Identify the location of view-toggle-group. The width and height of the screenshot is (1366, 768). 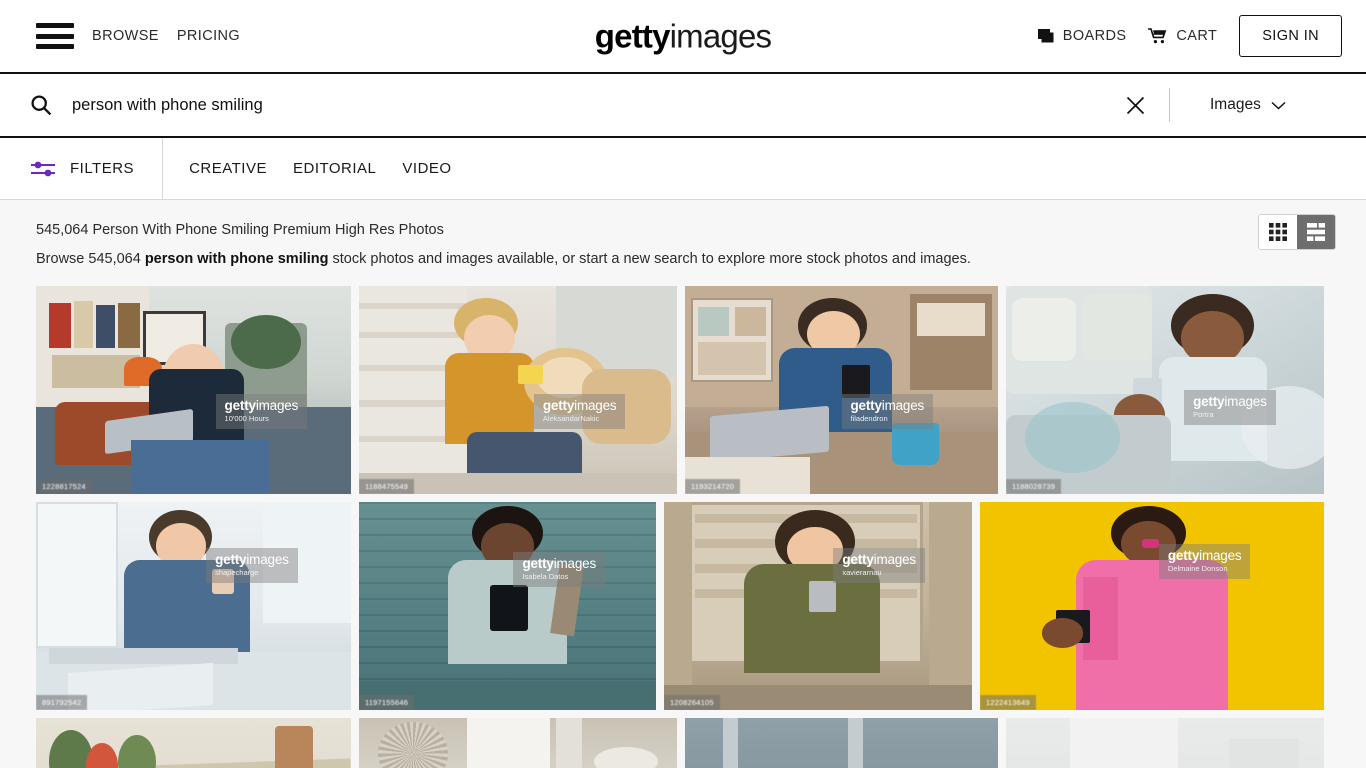
(1297, 232).